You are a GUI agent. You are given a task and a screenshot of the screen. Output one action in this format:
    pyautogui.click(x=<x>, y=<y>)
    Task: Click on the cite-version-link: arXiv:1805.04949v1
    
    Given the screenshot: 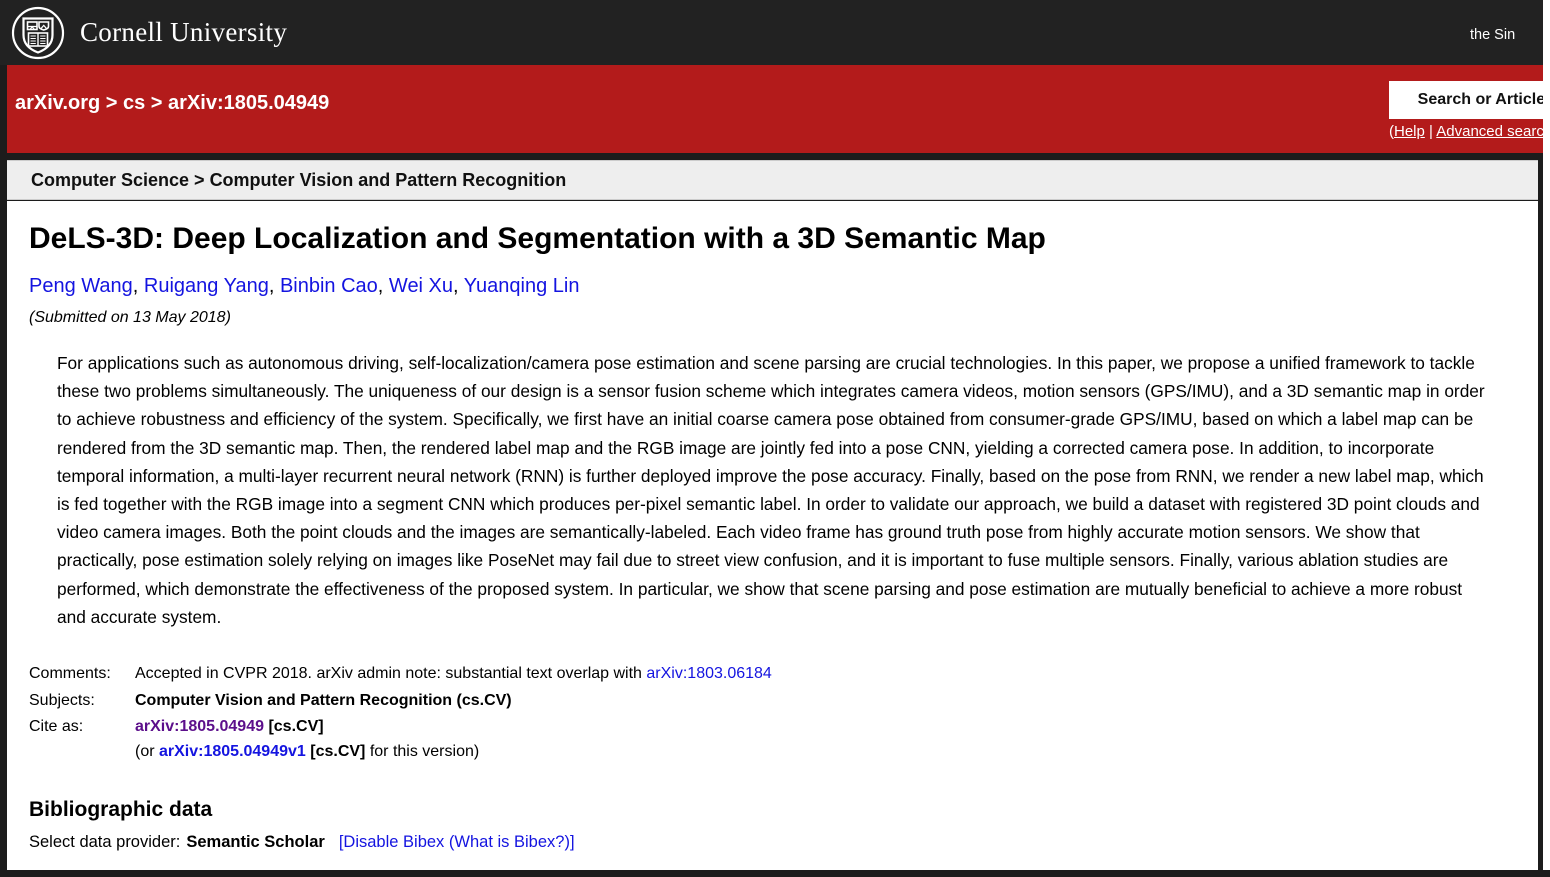 What is the action you would take?
    pyautogui.click(x=232, y=751)
    